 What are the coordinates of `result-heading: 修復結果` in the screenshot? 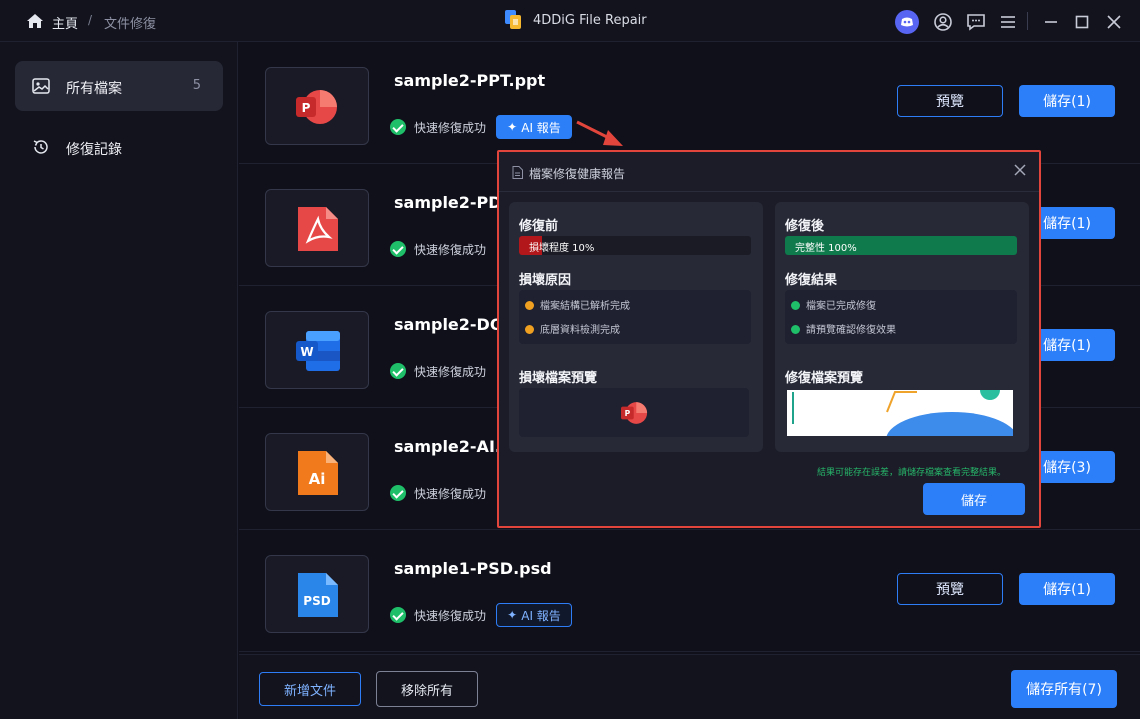 It's located at (811, 280).